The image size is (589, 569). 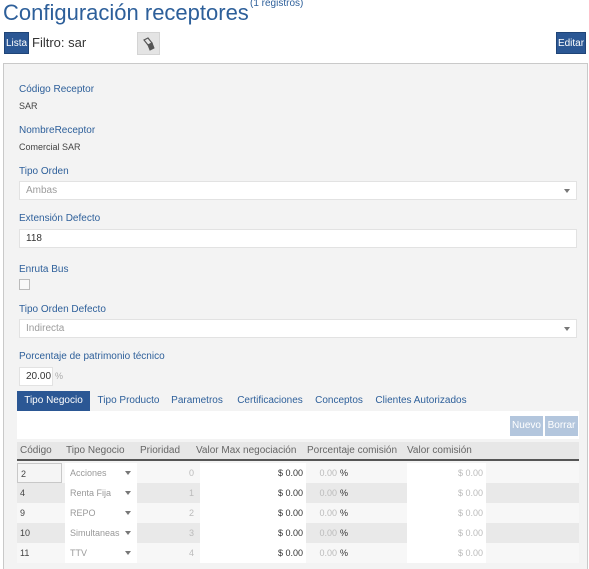 I want to click on codigo-cell: 10, so click(x=39, y=533).